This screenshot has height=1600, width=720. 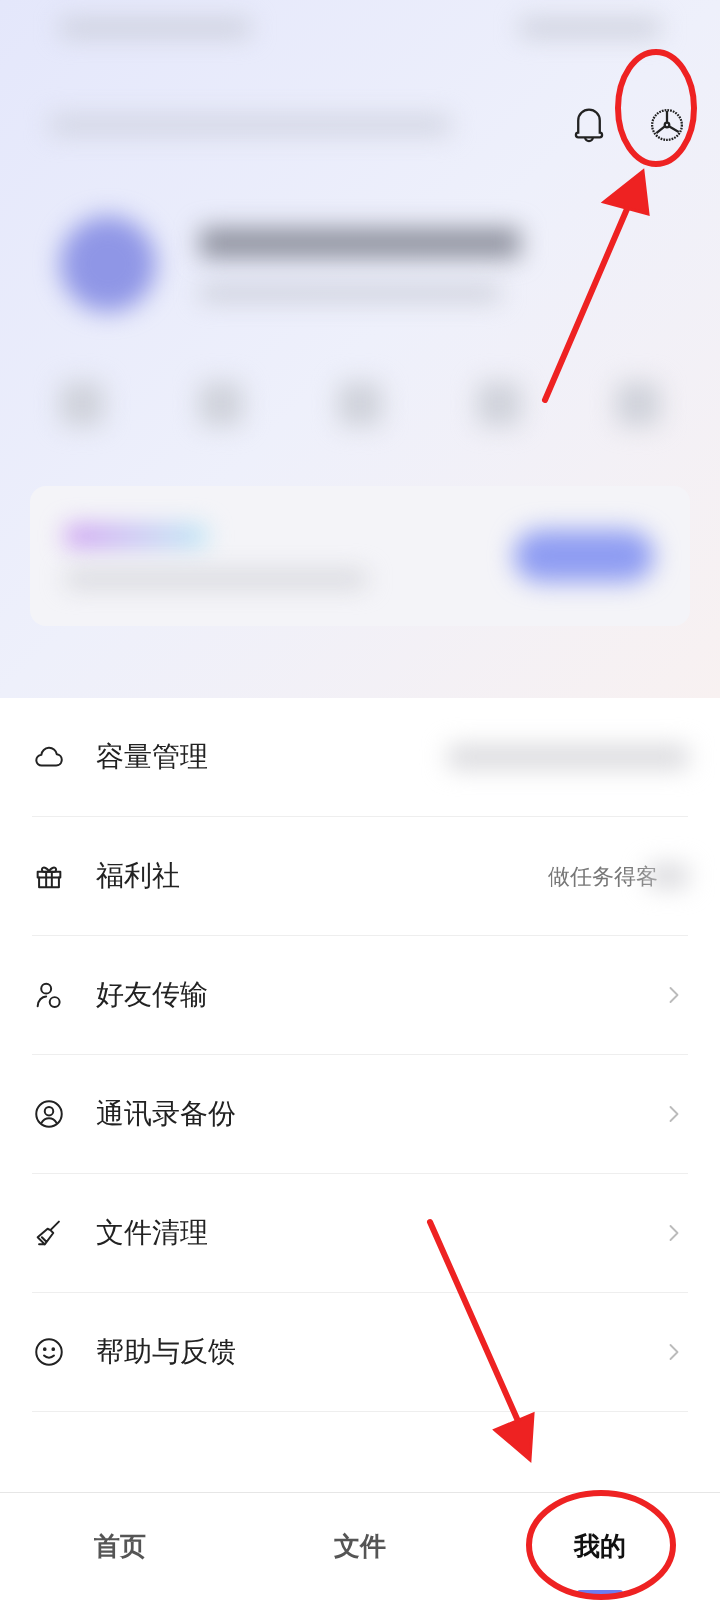 I want to click on menu-item: 通讯录备份, so click(x=360, y=1114).